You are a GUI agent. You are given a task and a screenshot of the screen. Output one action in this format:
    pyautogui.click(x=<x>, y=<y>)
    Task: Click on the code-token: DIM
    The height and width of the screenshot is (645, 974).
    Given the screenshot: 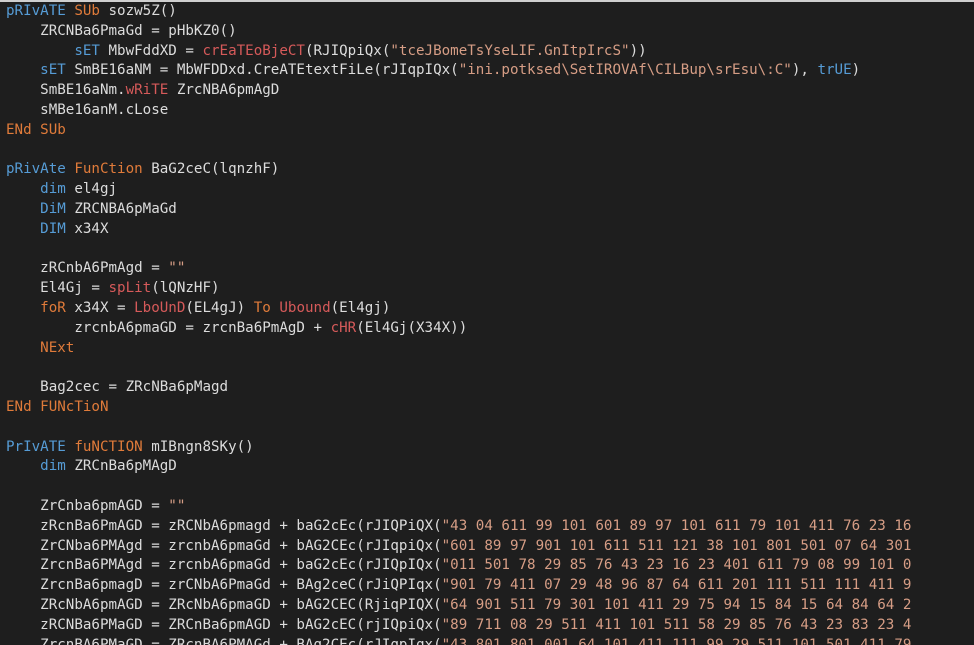 What is the action you would take?
    pyautogui.click(x=53, y=228)
    